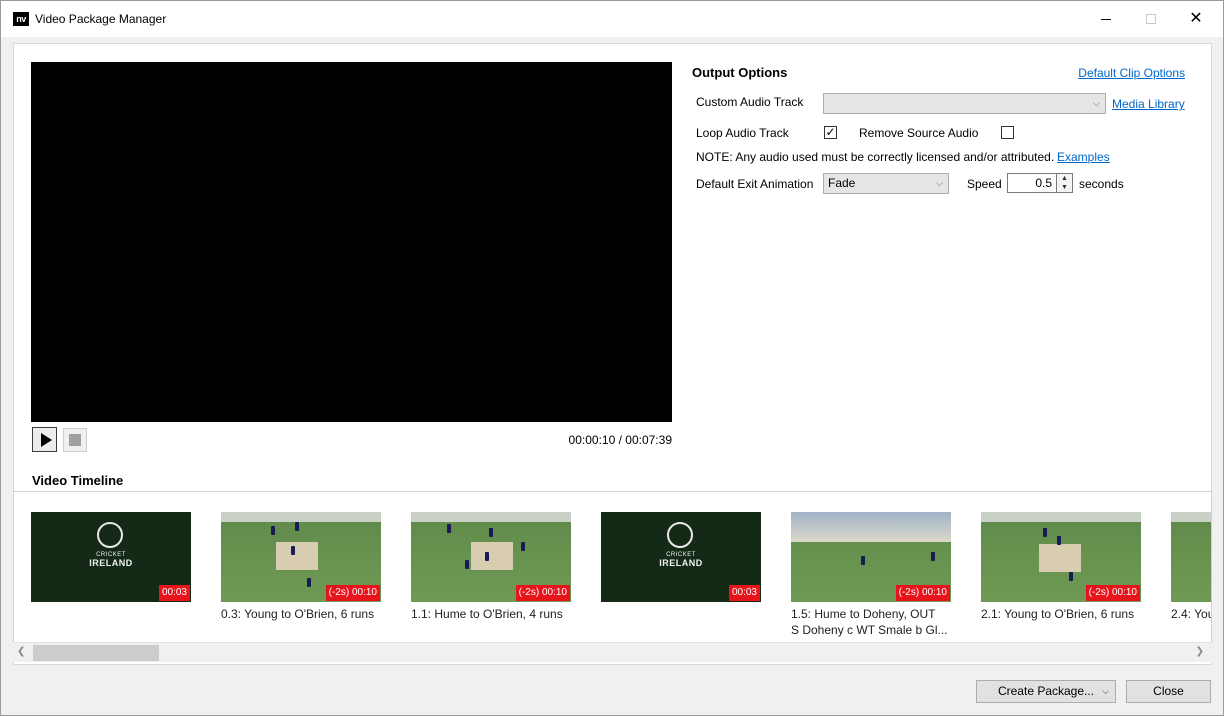  Describe the element at coordinates (1064, 178) in the screenshot. I see `stepper-up-icon: ▲` at that location.